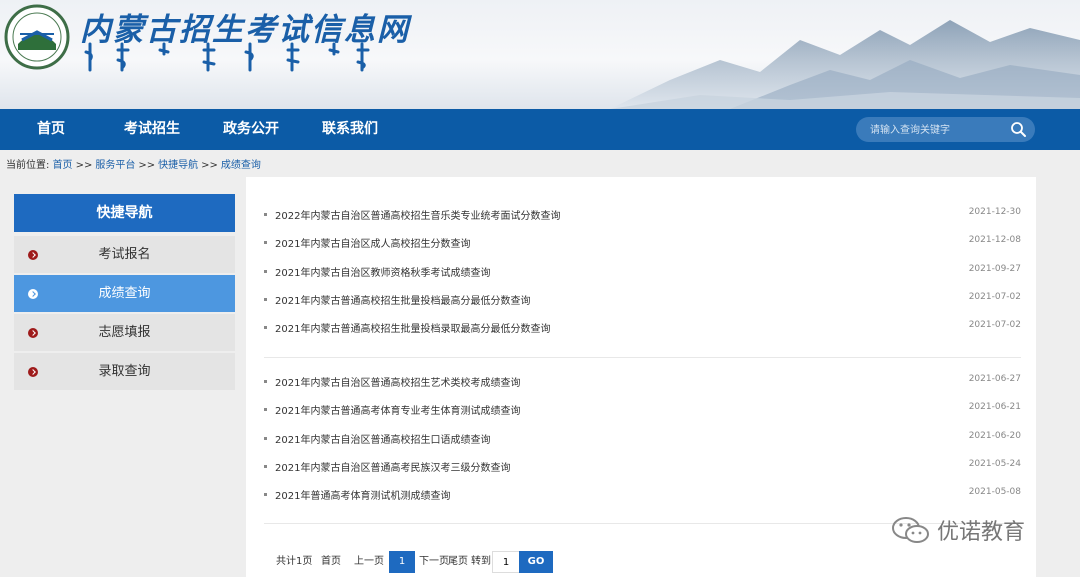  Describe the element at coordinates (115, 165) in the screenshot. I see `breadcrumb-service-platform: 服务平台` at that location.